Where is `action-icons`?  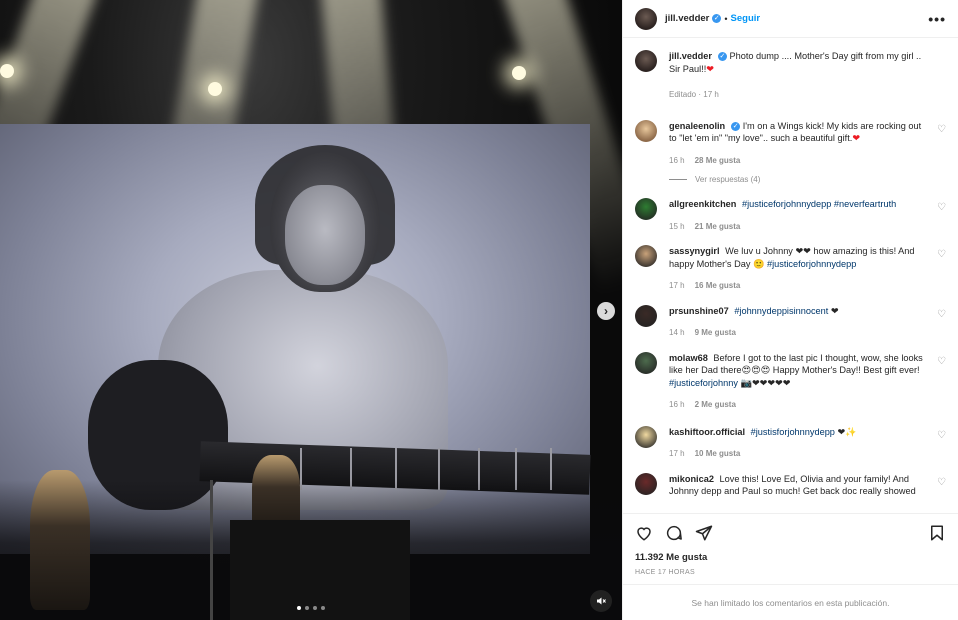 action-icons is located at coordinates (790, 533).